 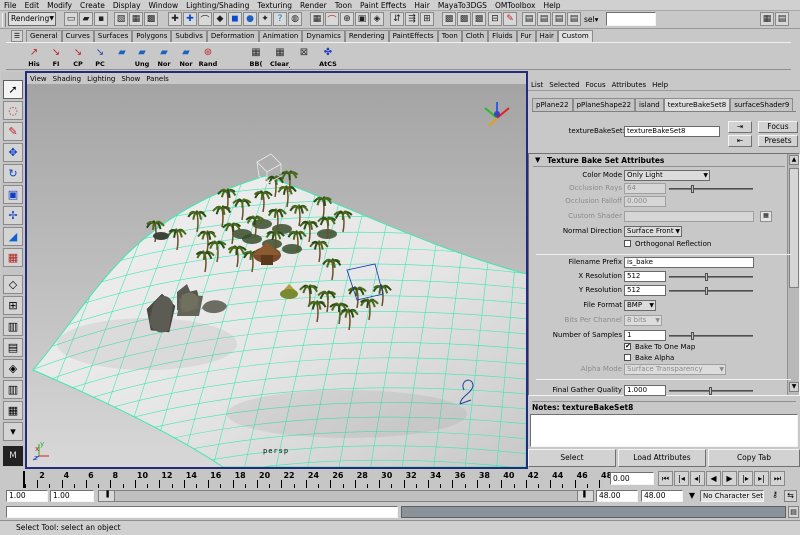 What do you see at coordinates (659, 161) in the screenshot?
I see `section-header: ▼ Texture Bake Set Attributes` at bounding box center [659, 161].